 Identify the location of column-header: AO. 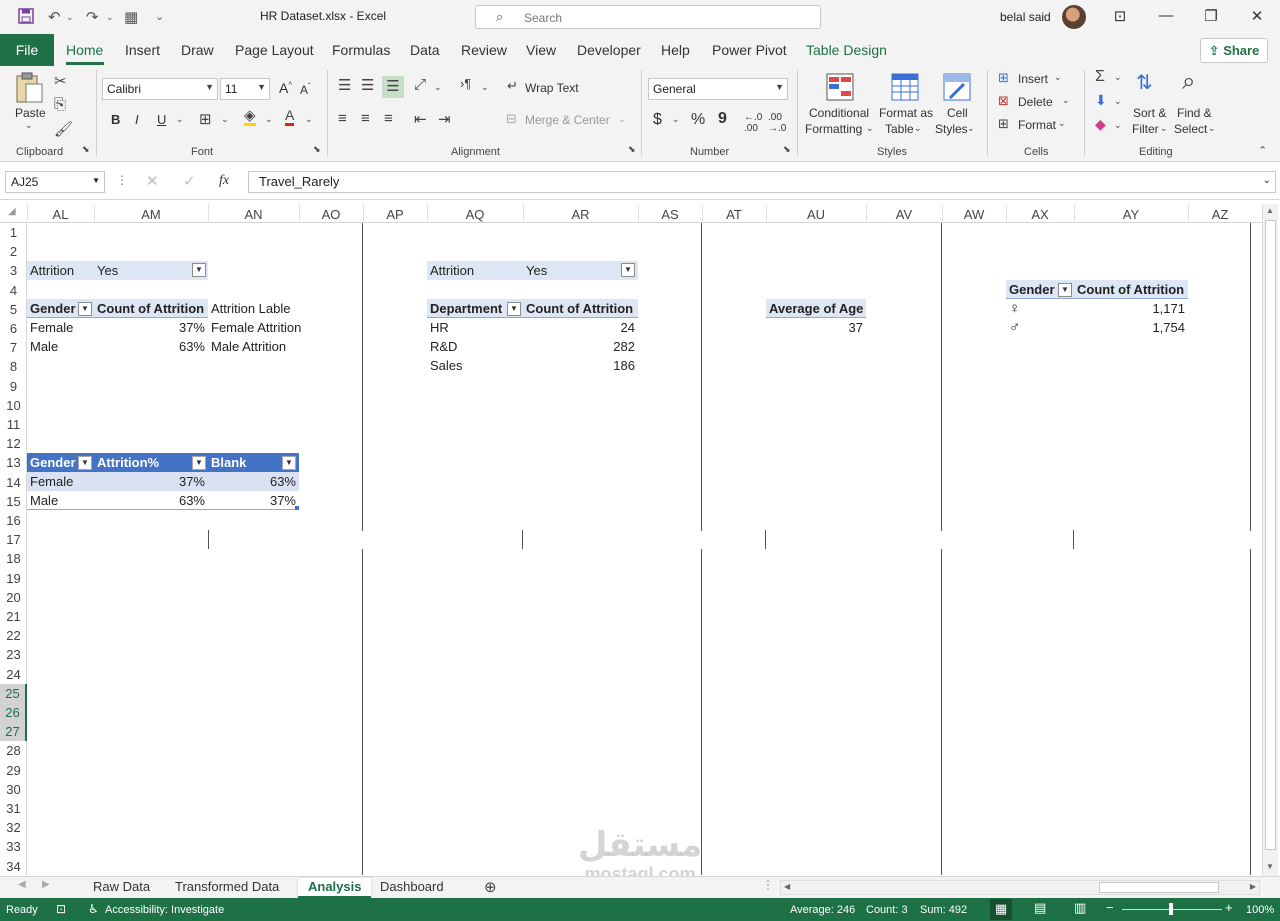
(331, 214).